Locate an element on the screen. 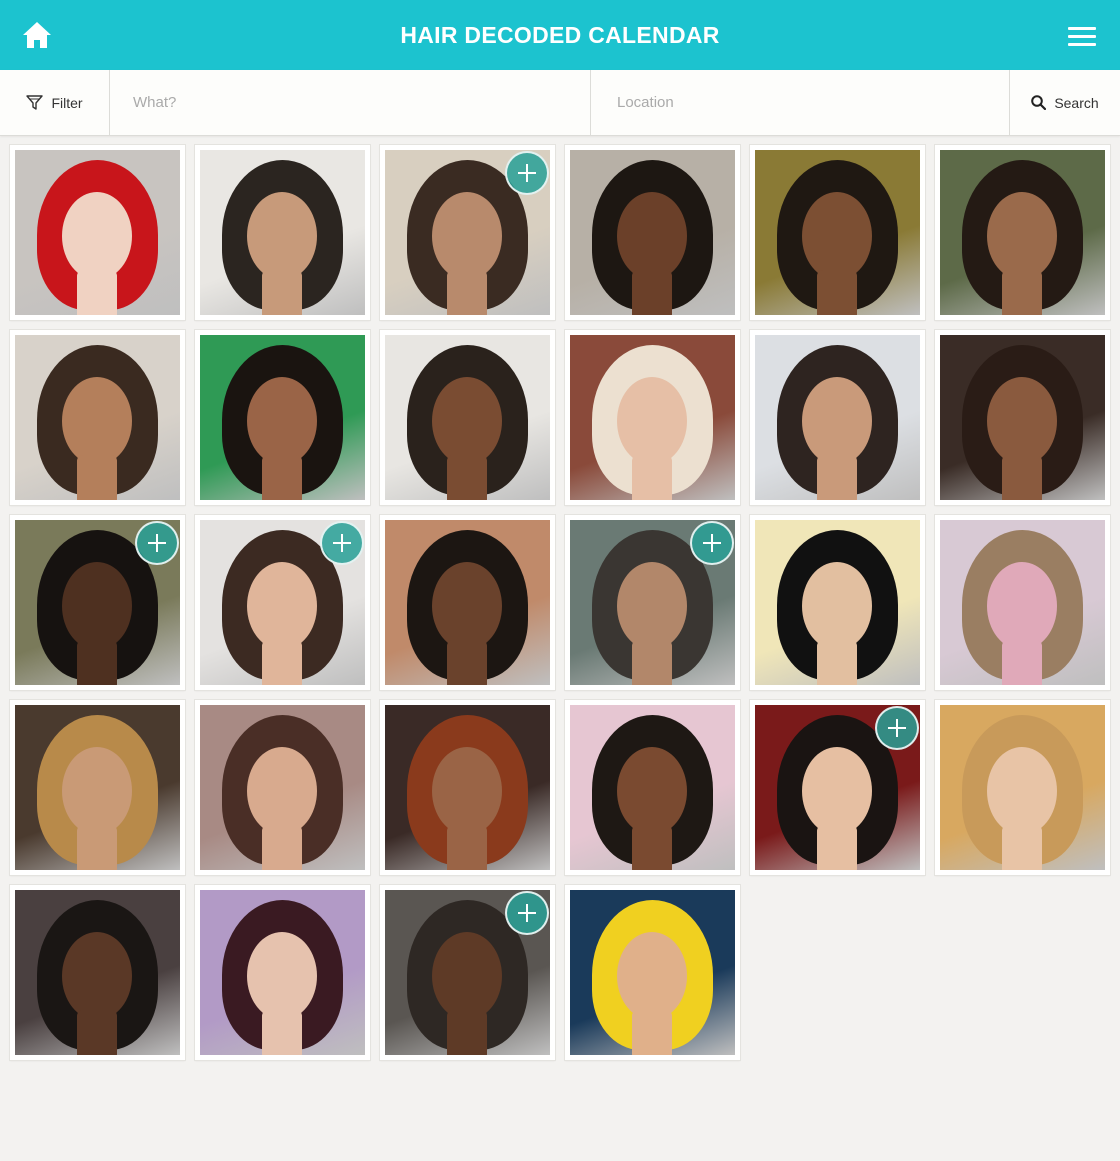 The width and height of the screenshot is (1120, 1161). filter-label: Filter is located at coordinates (67, 102).